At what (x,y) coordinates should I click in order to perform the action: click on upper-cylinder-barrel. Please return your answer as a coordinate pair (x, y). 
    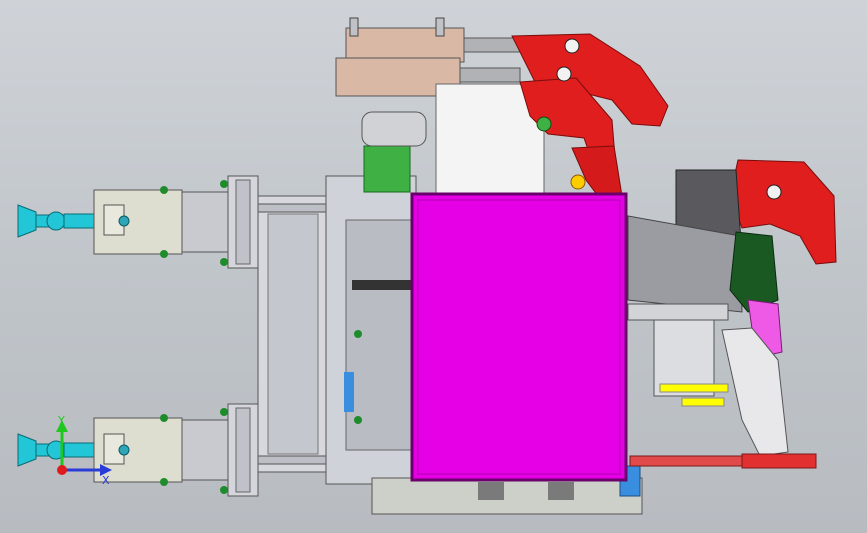
    Looking at the image, I should click on (205, 222).